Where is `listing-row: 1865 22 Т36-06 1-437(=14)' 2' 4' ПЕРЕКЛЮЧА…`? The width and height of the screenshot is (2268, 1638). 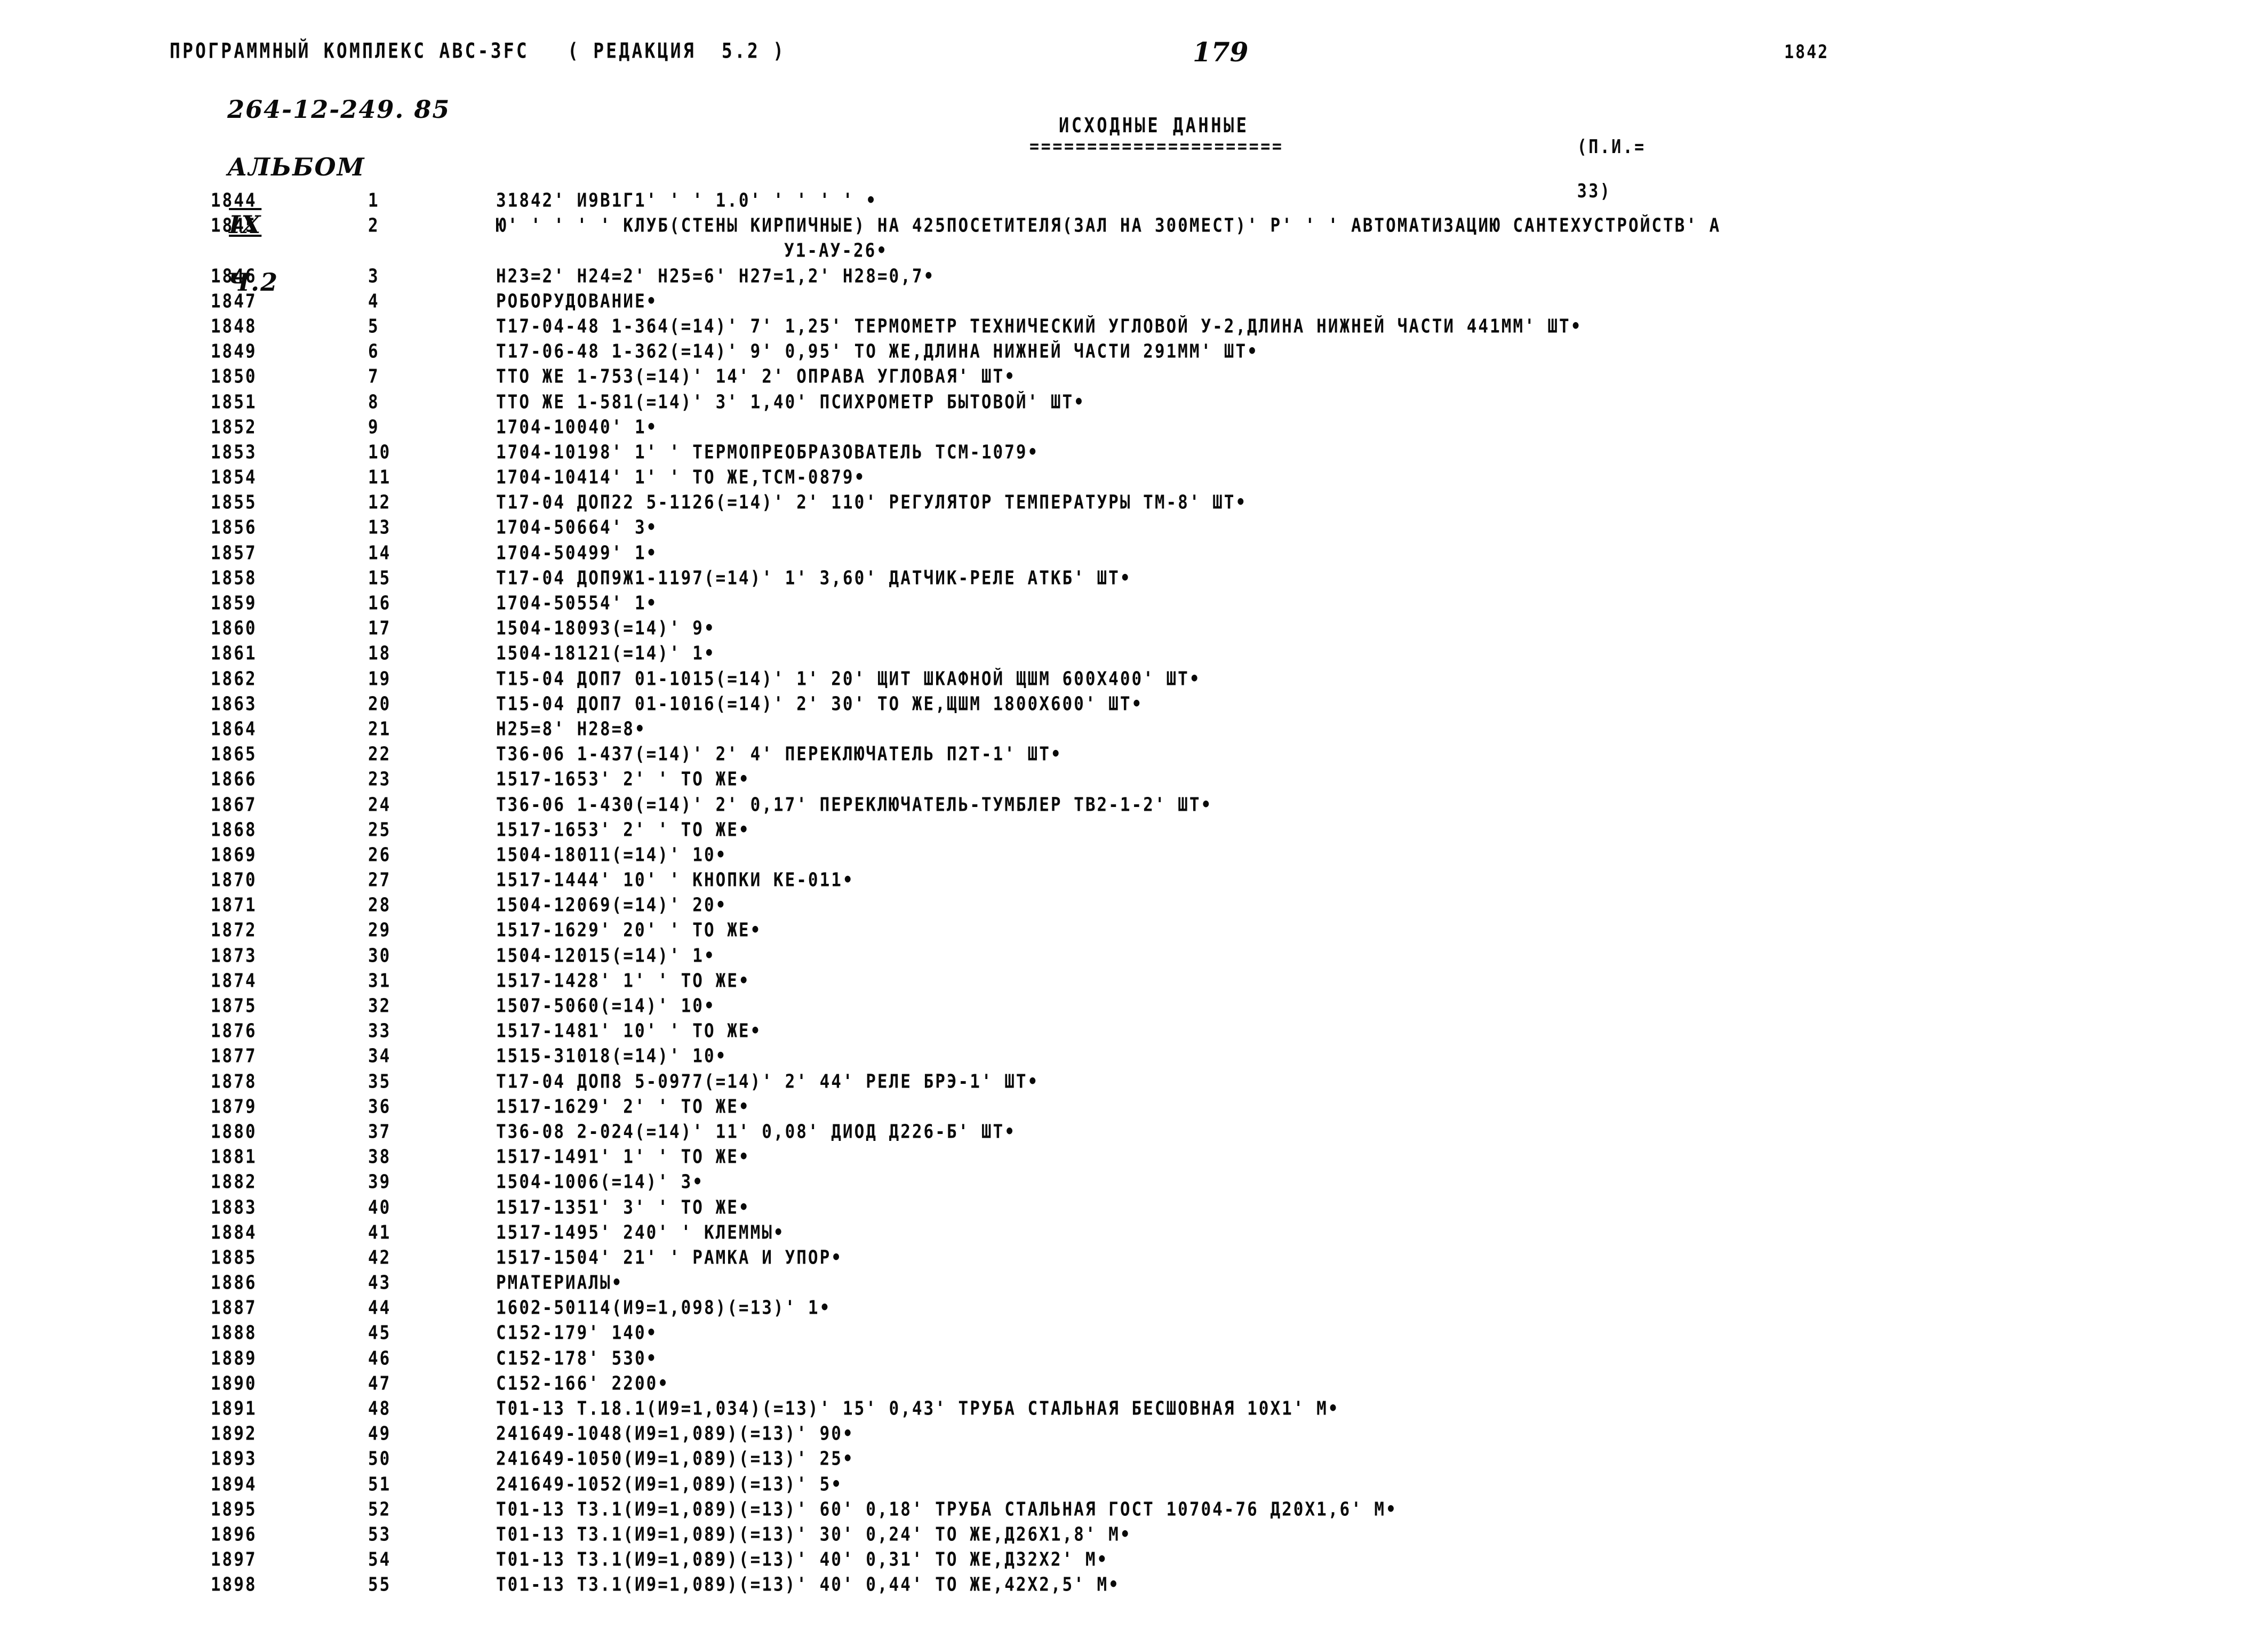 listing-row: 1865 22 Т36-06 1-437(=14)' 2' 4' ПЕРЕКЛЮЧА… is located at coordinates (1134, 756).